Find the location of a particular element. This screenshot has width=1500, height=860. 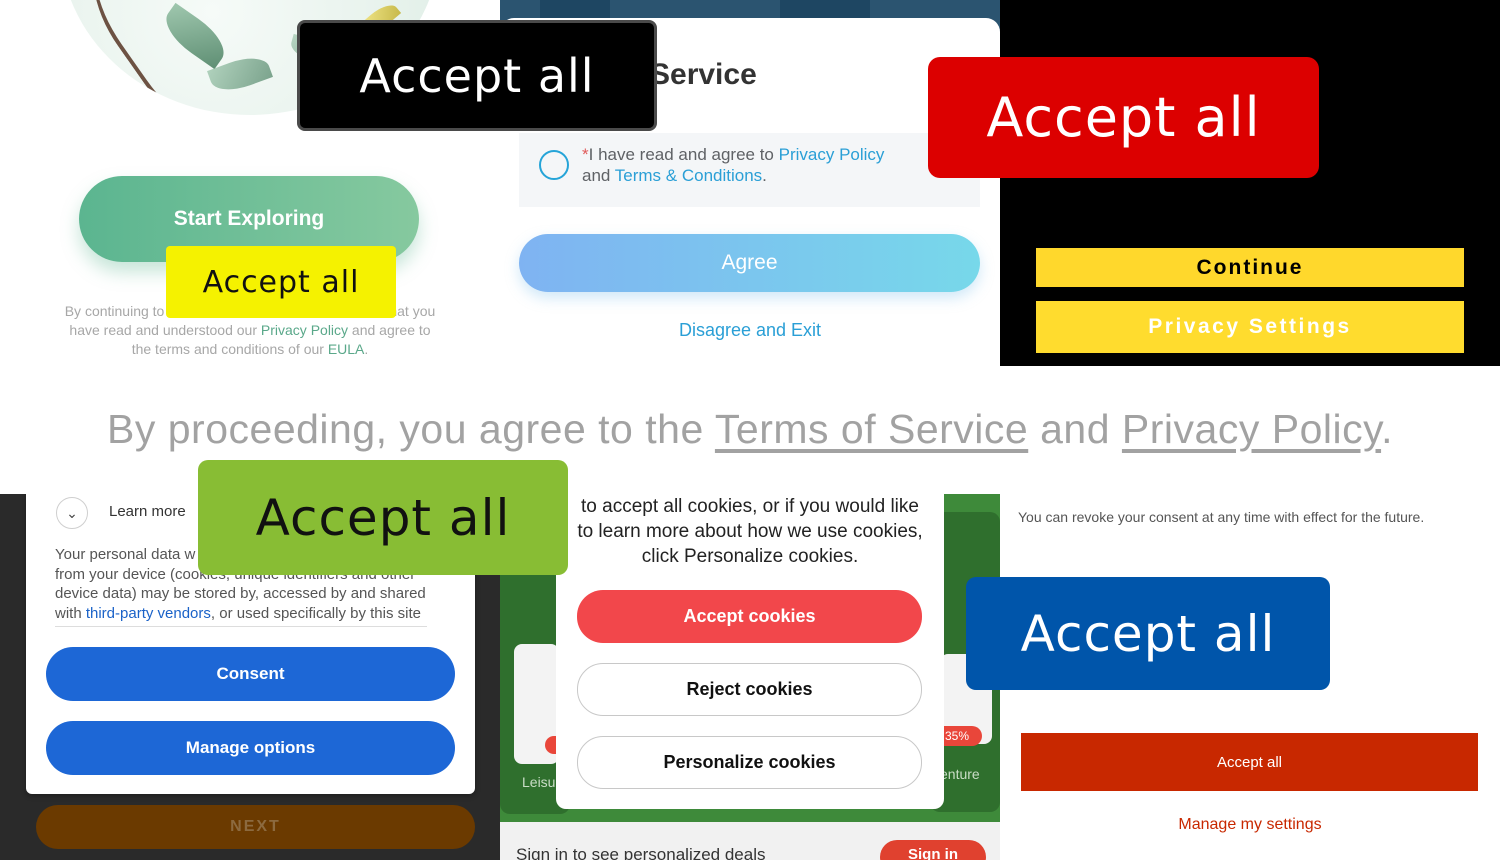

required-mark: * is located at coordinates (585, 154).